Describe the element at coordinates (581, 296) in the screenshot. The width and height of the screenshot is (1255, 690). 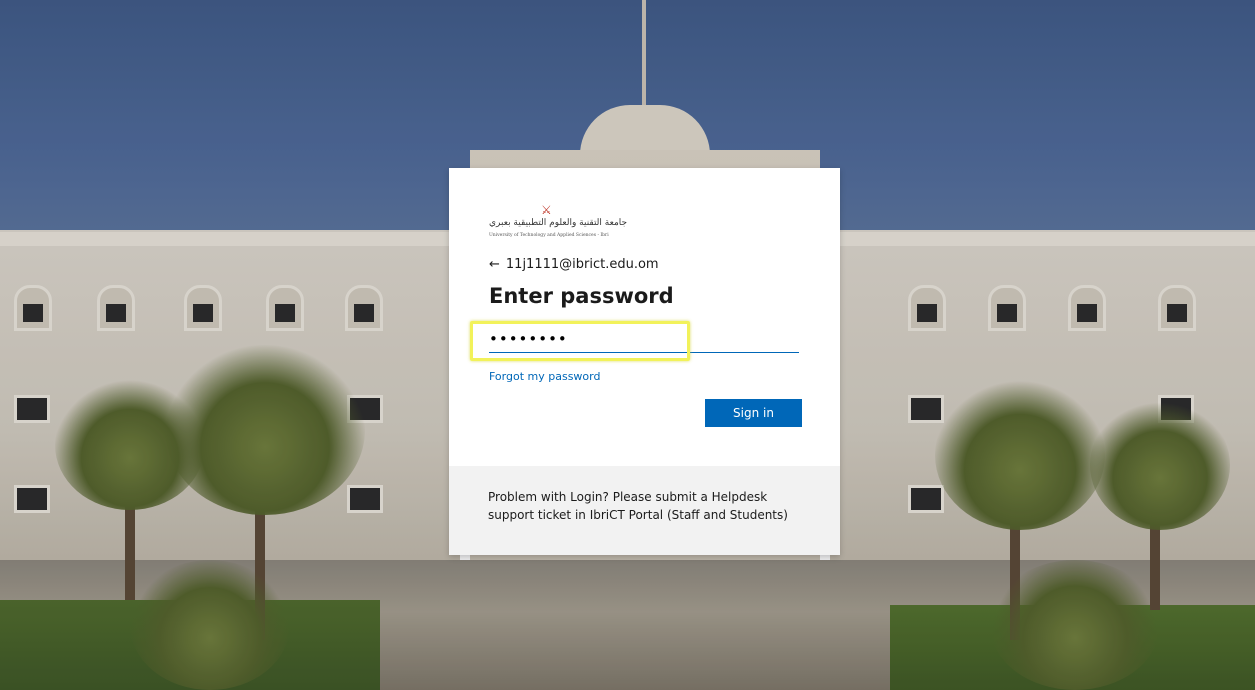
I see `page-title: Enter password` at that location.